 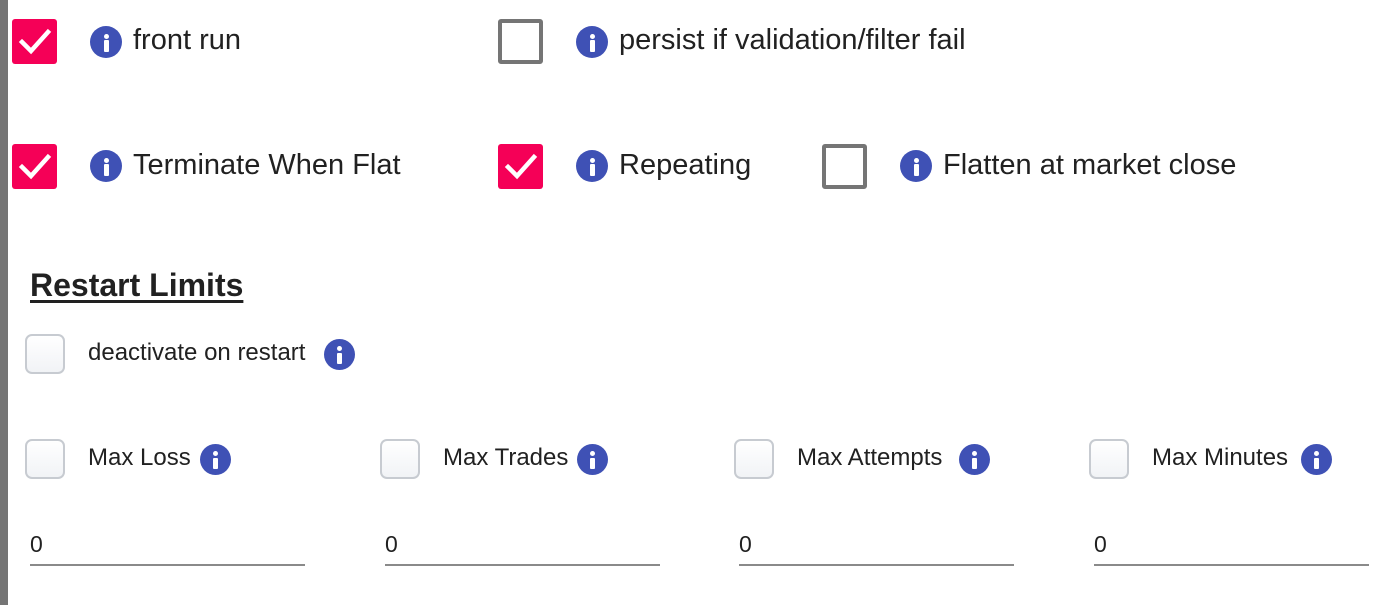 What do you see at coordinates (400, 459) in the screenshot?
I see `max-trades-checkbox` at bounding box center [400, 459].